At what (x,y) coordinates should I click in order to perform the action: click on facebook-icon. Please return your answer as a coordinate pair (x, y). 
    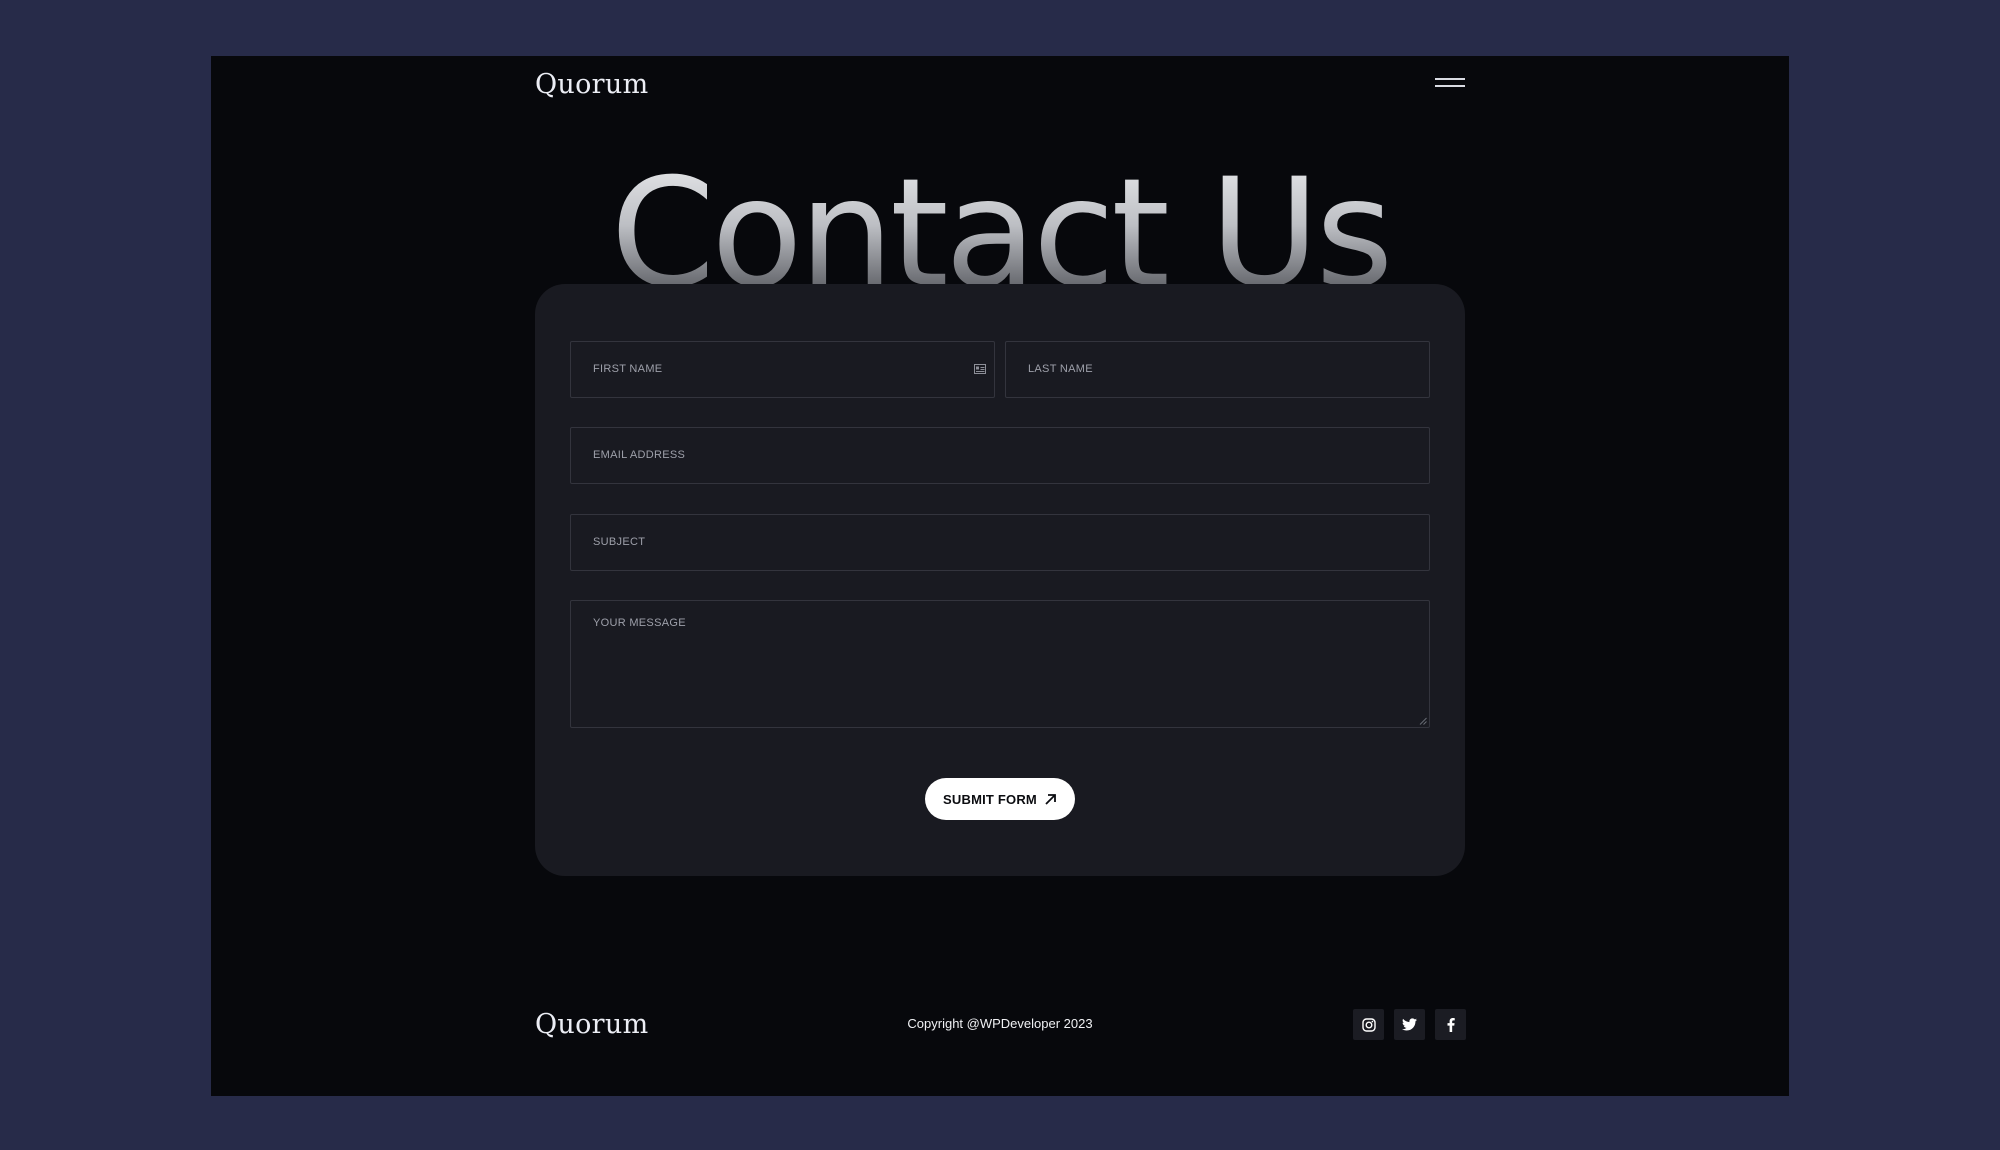
    Looking at the image, I should click on (1451, 1024).